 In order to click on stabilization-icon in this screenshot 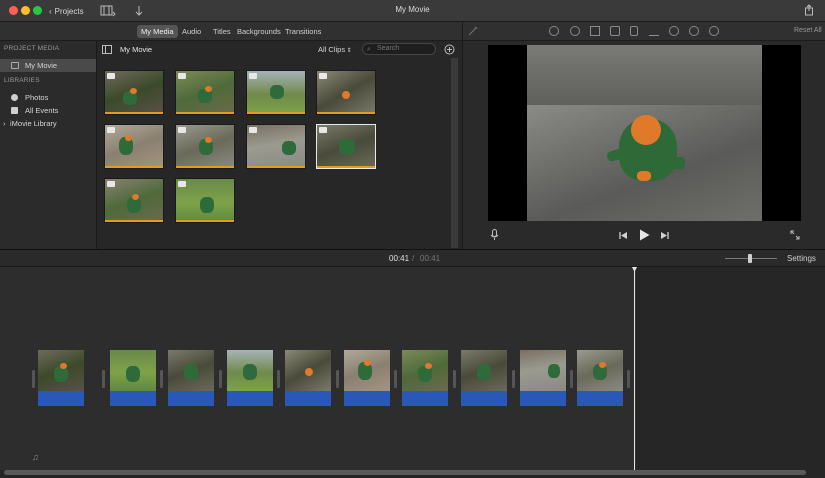, I will do `click(615, 31)`.